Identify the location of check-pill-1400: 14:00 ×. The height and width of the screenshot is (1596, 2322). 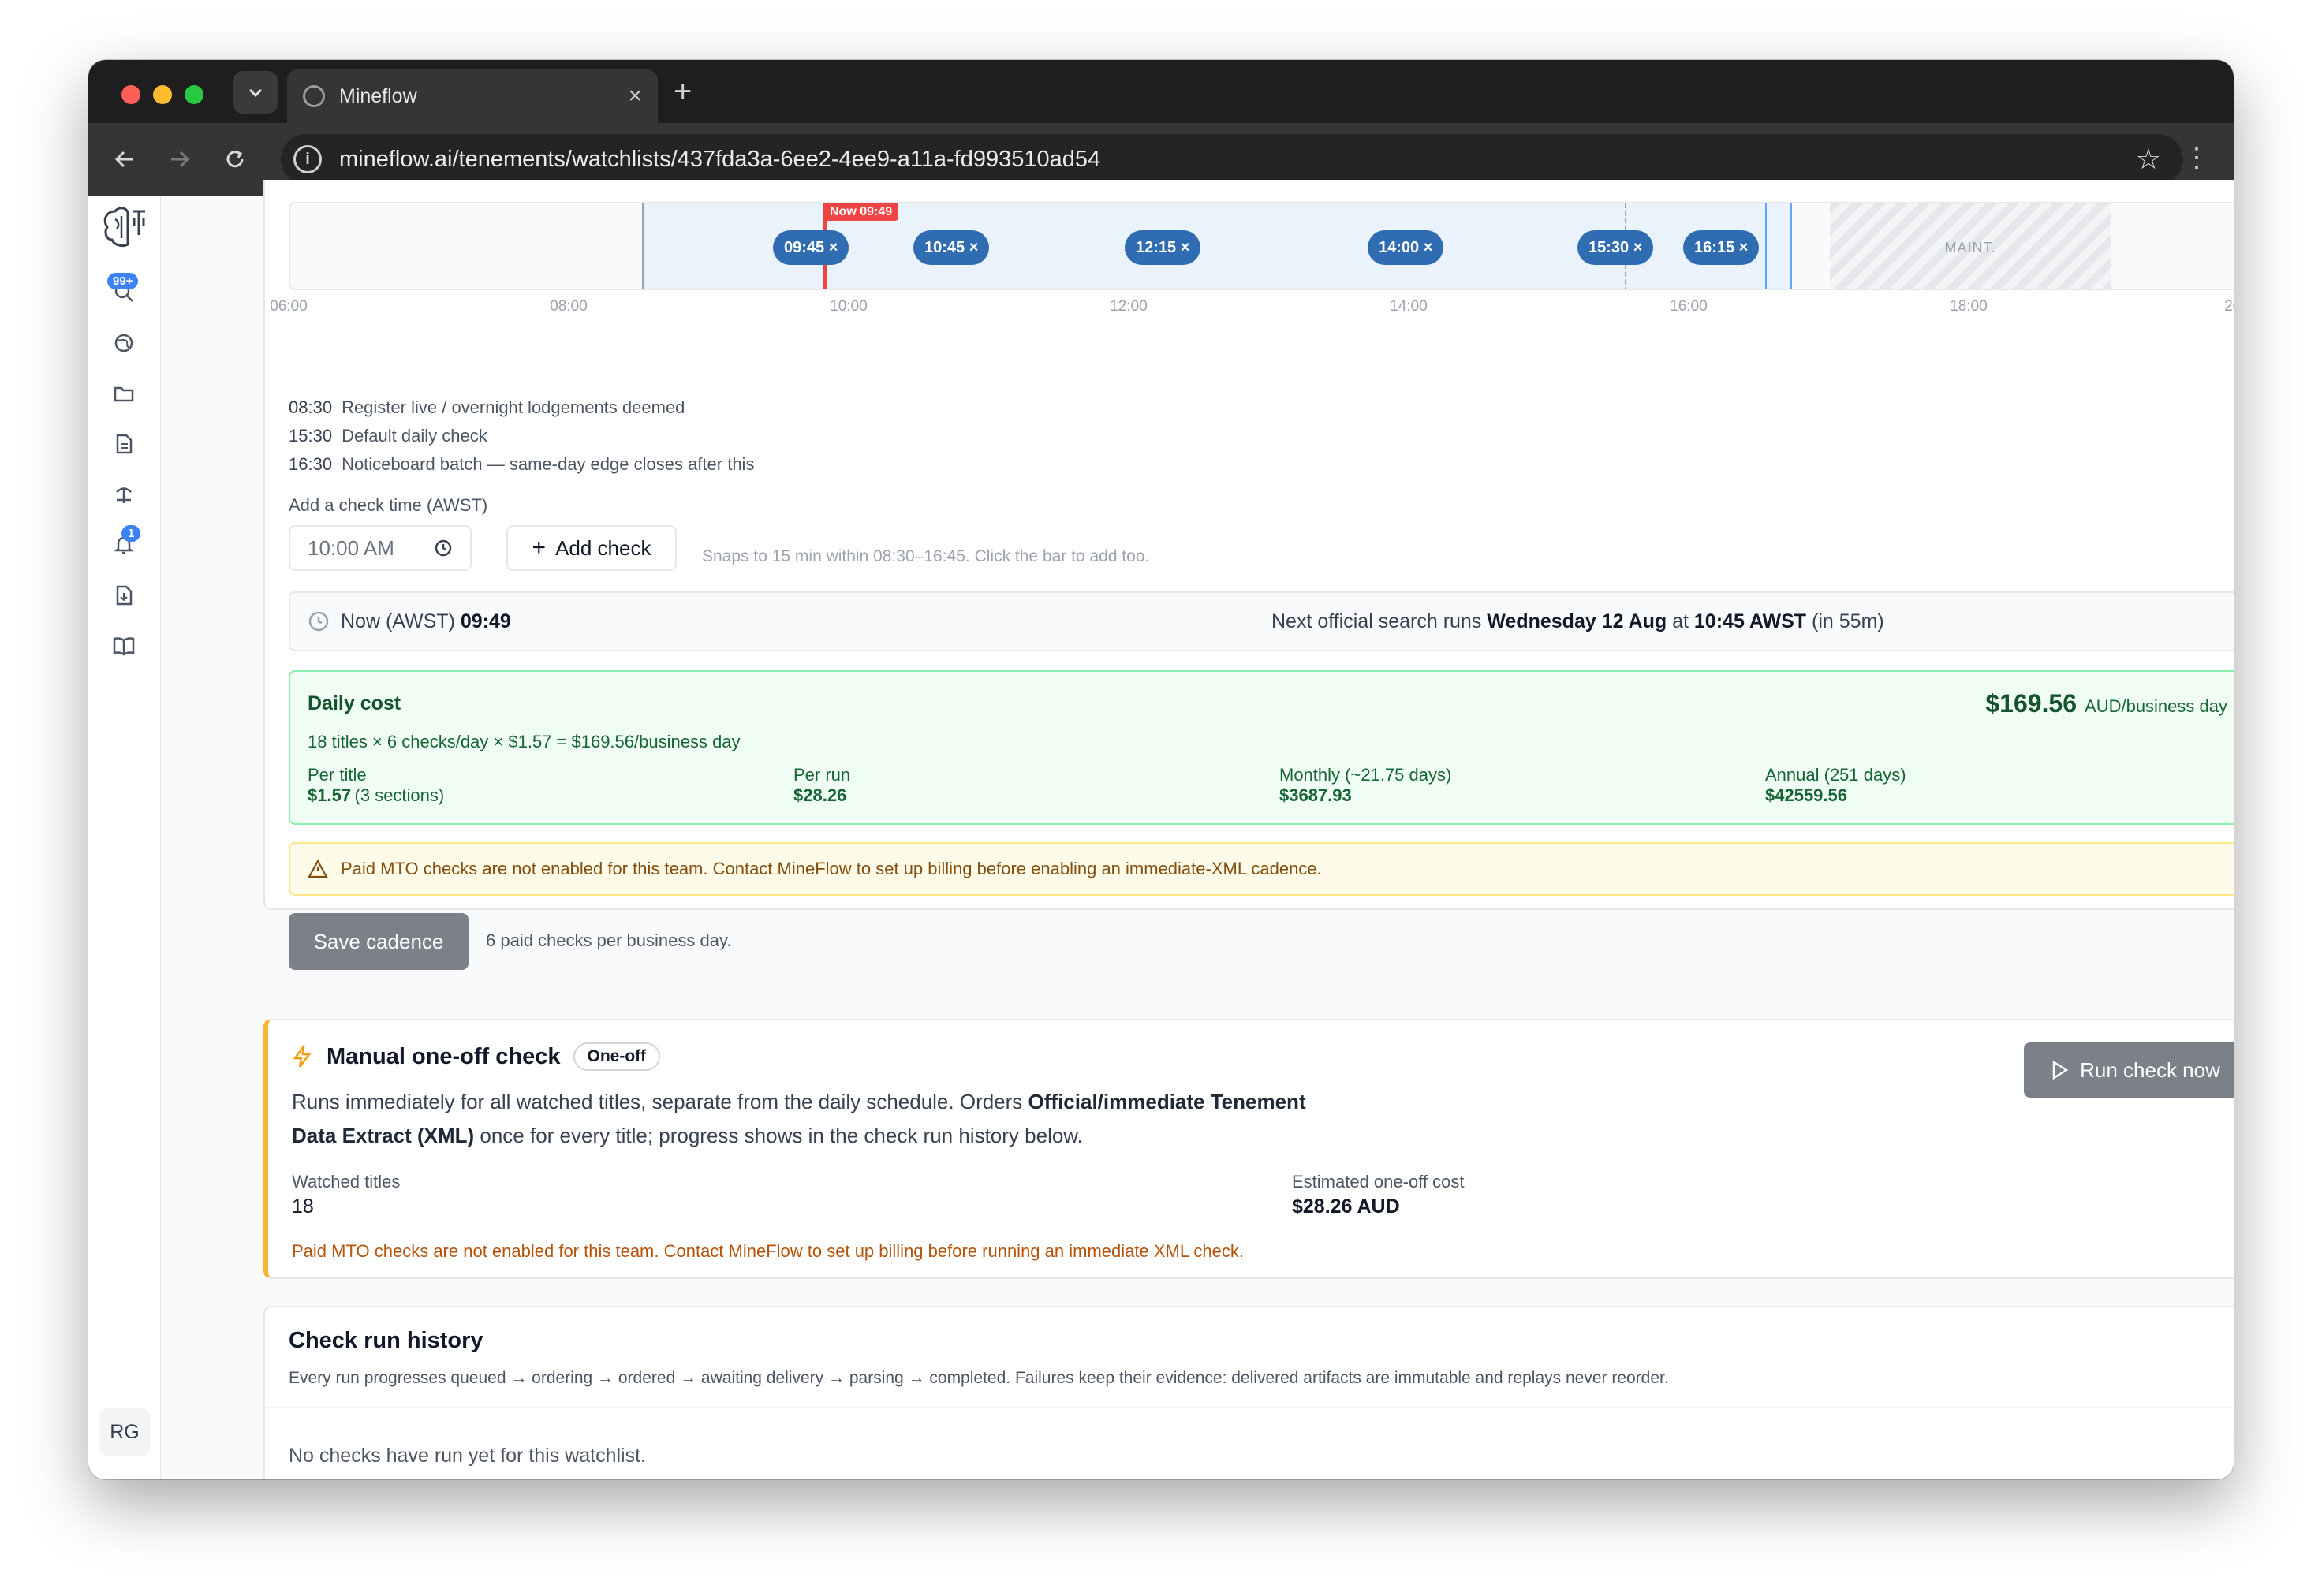
(1406, 247).